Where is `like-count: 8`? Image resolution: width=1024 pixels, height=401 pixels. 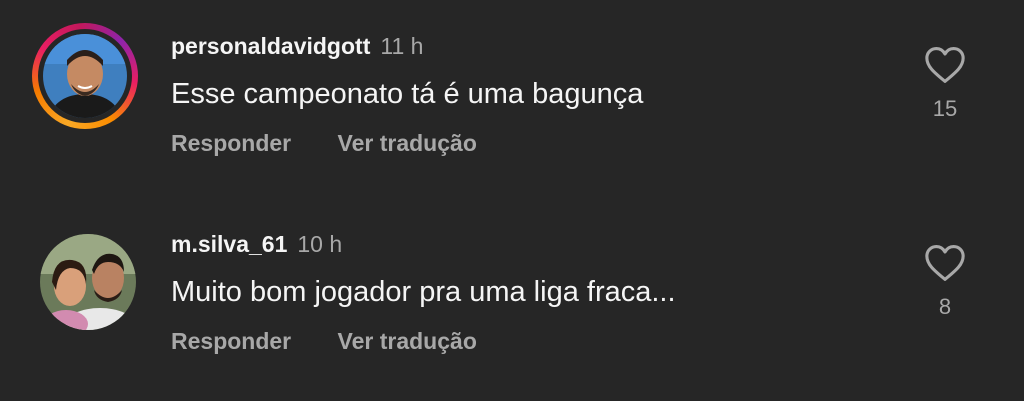
like-count: 8 is located at coordinates (945, 306).